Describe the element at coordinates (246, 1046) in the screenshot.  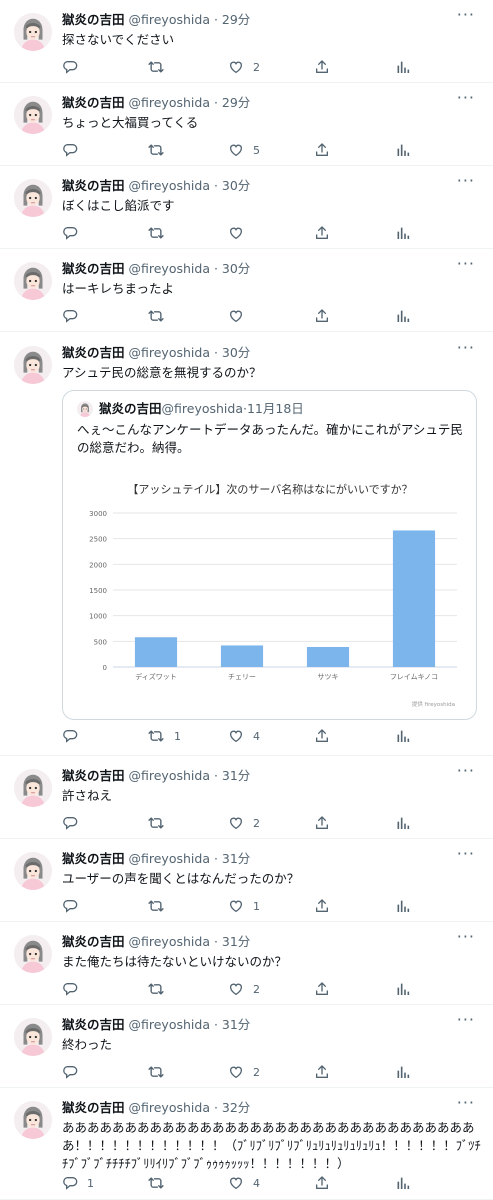
I see `tweet: 獄炎の吉田 @fireyoshida · 31分 ··· 終わった 2` at that location.